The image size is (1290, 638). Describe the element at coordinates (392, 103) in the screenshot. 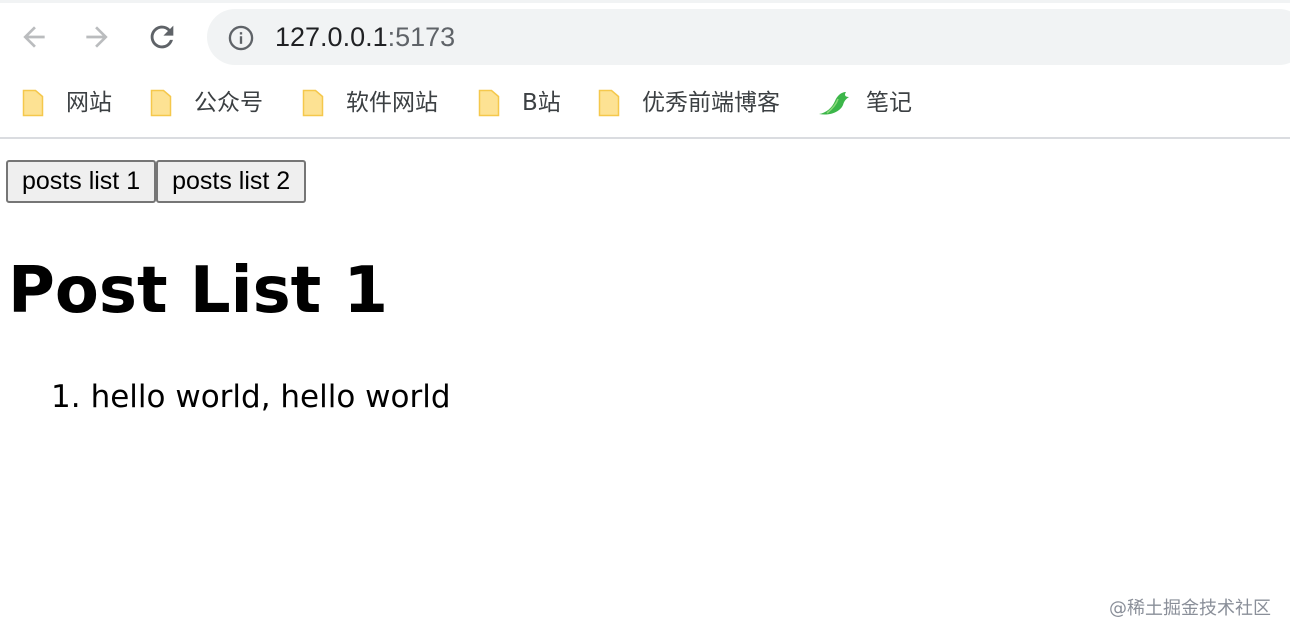

I see `bookmark-label: 软件网站` at that location.